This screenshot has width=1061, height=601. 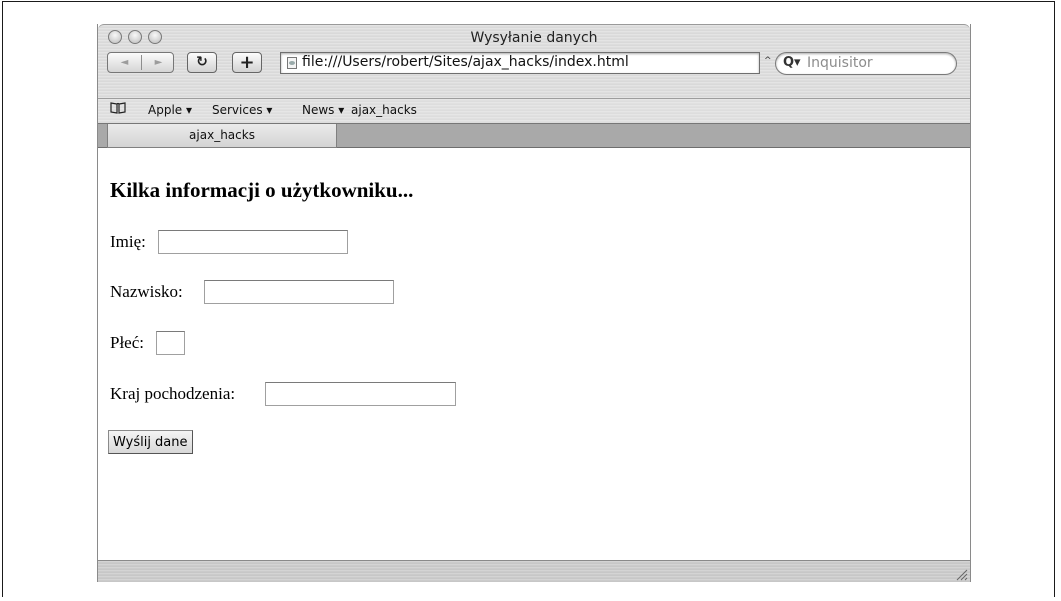 I want to click on bookmark-apple: Apple ▾, so click(x=170, y=110).